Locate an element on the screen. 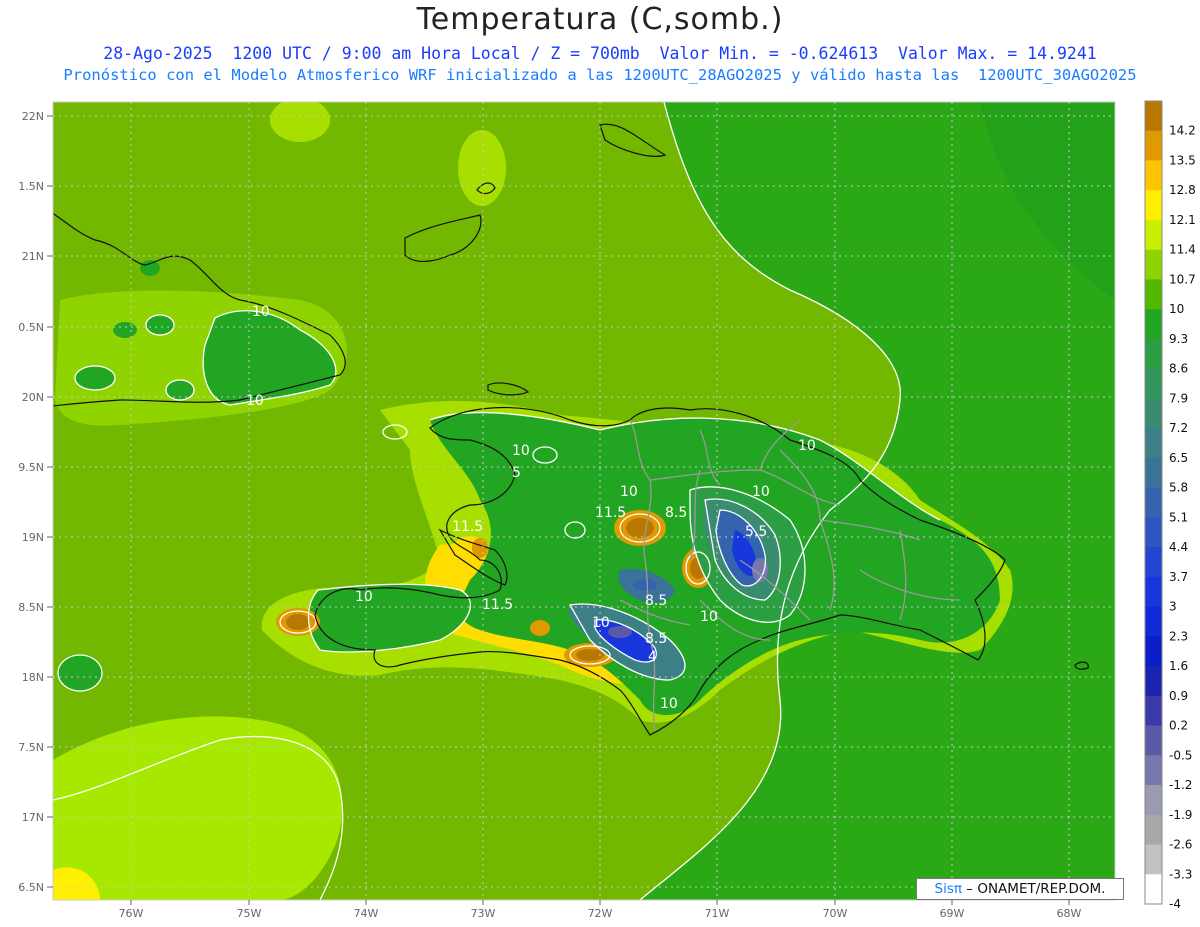  colorbar-label: 0.2 is located at coordinates (1178, 726).